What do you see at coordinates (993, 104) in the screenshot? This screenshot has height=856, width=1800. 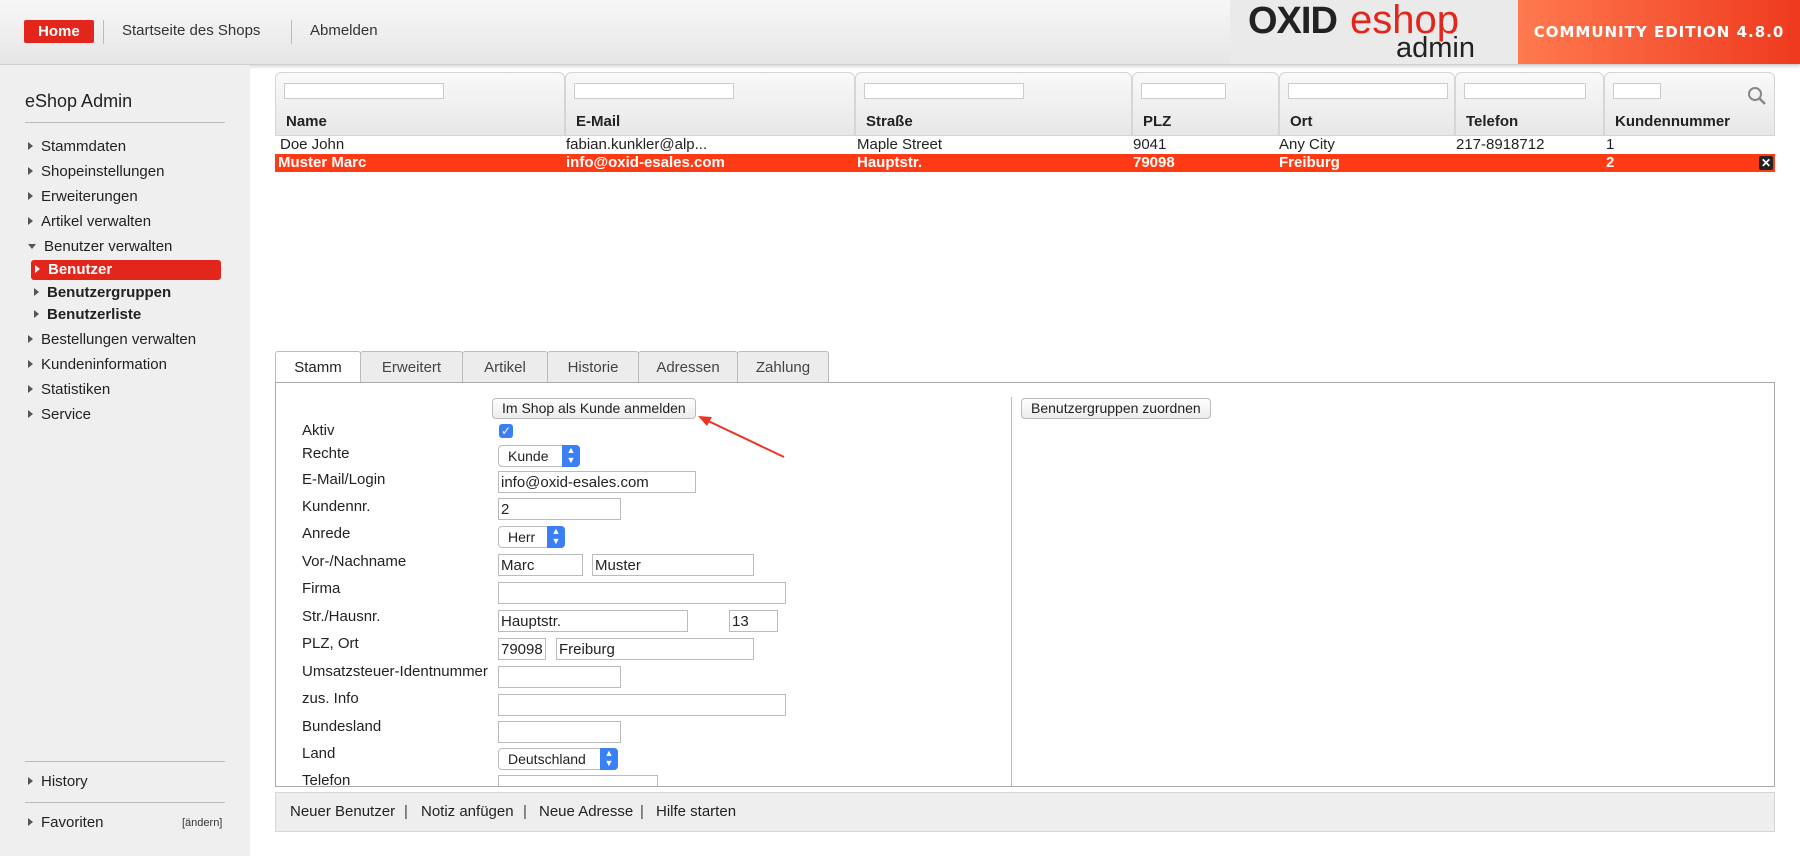 I see `column-header-street: Straße` at bounding box center [993, 104].